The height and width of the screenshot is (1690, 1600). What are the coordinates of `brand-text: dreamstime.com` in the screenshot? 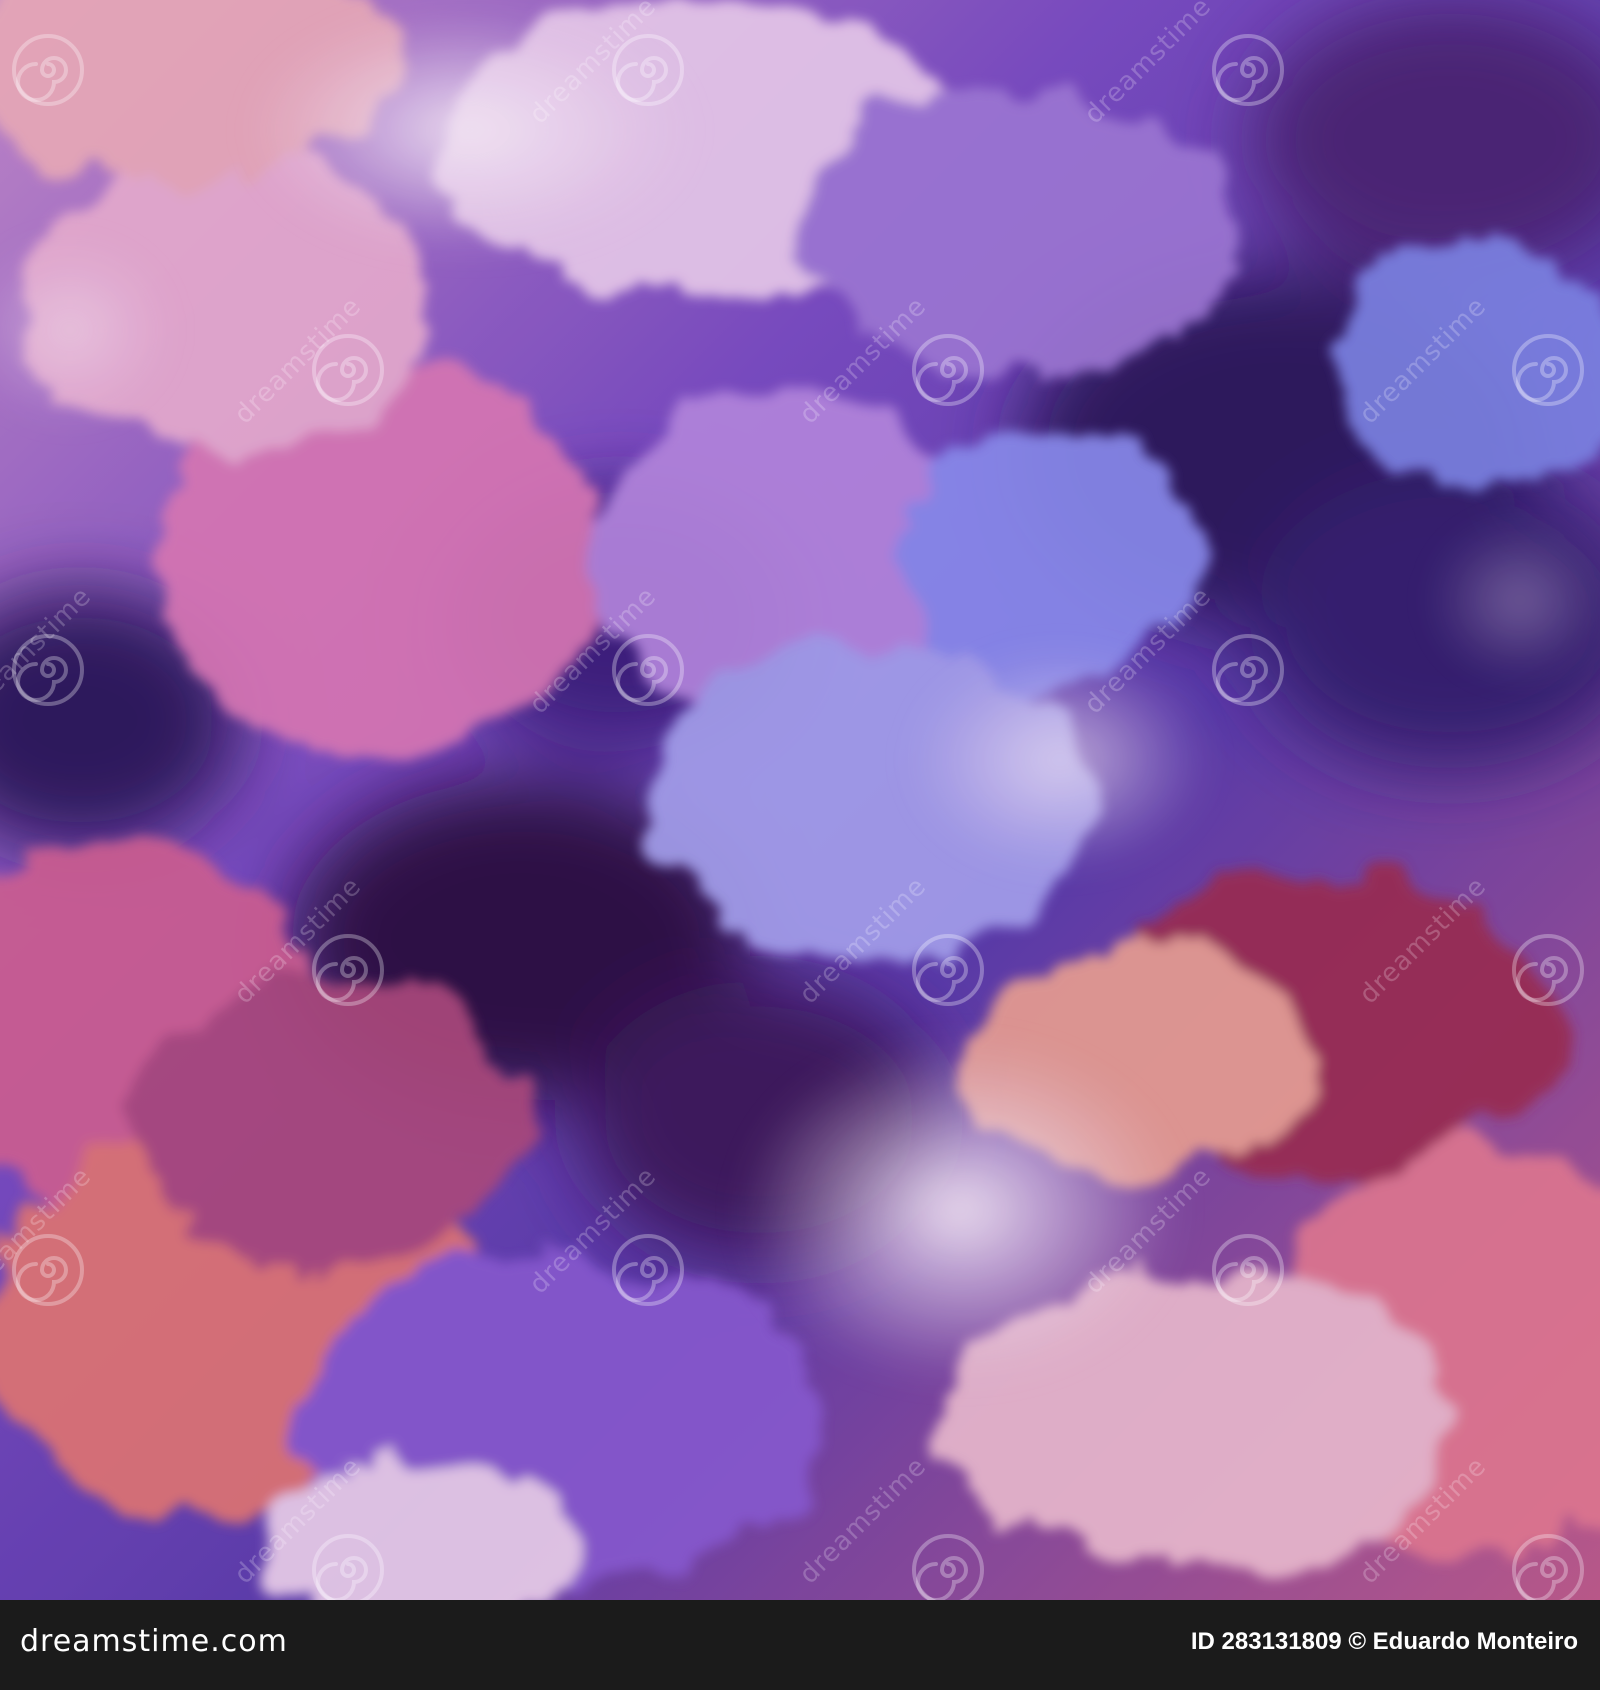 It's located at (154, 1641).